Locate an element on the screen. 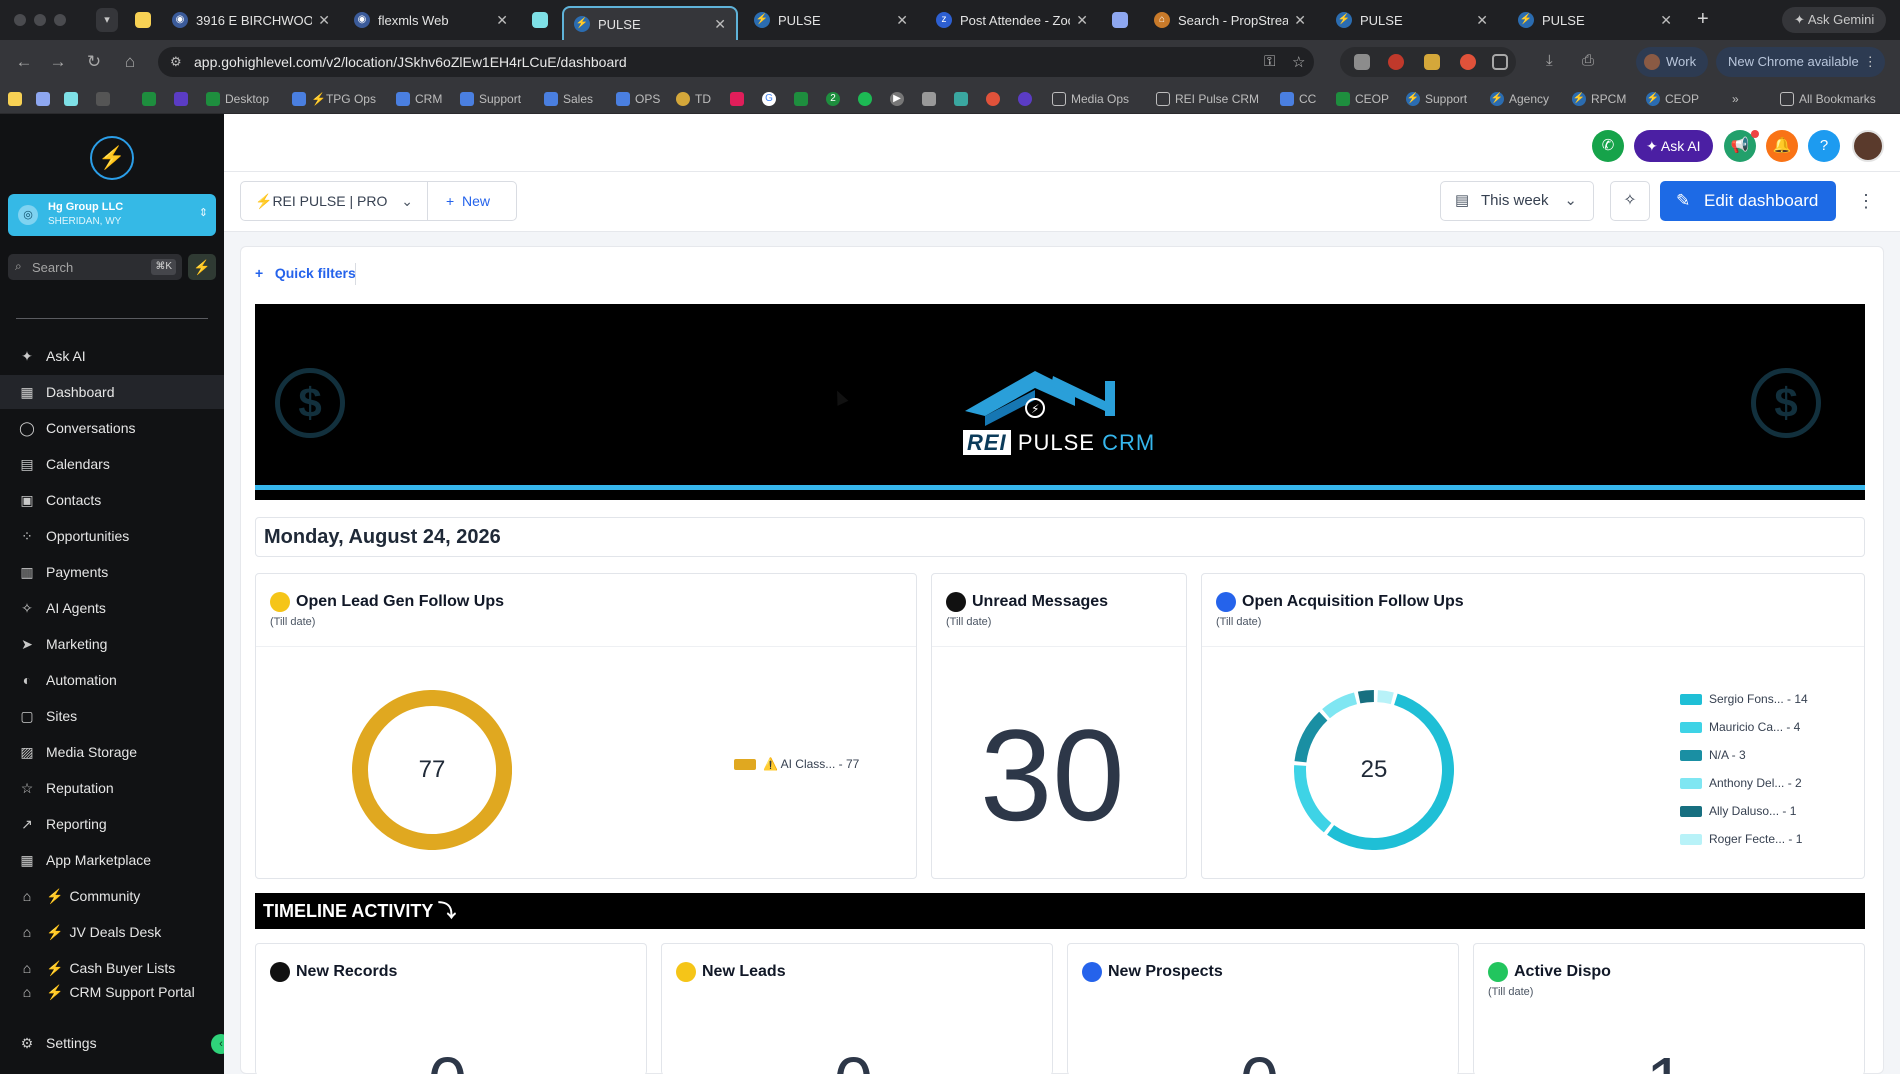 The image size is (1900, 1074). burst-extension-icon is located at coordinates (1468, 62).